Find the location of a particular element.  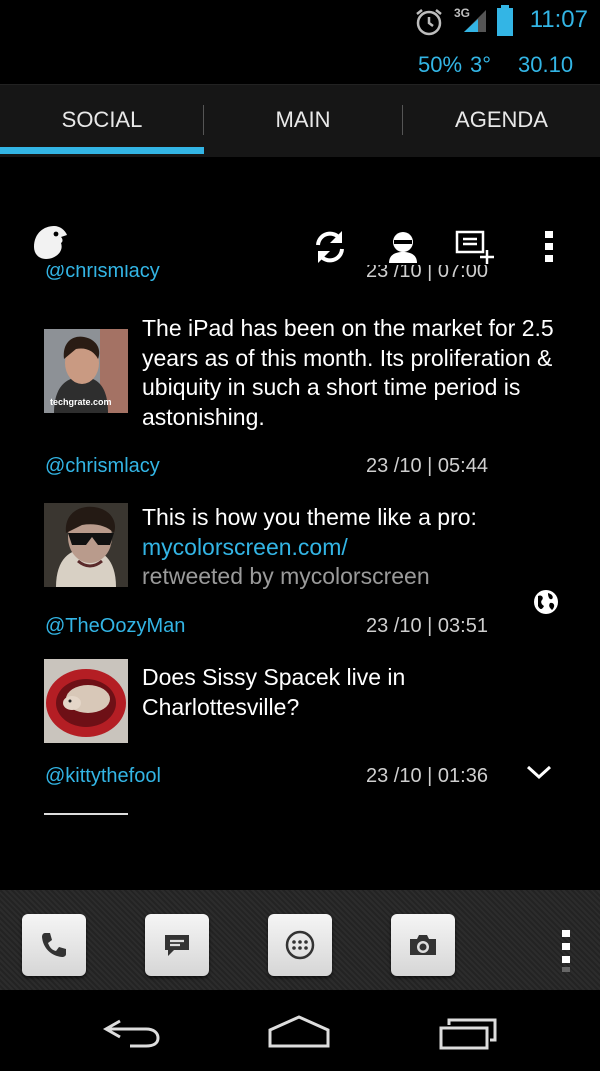

refresh-icon is located at coordinates (330, 247).